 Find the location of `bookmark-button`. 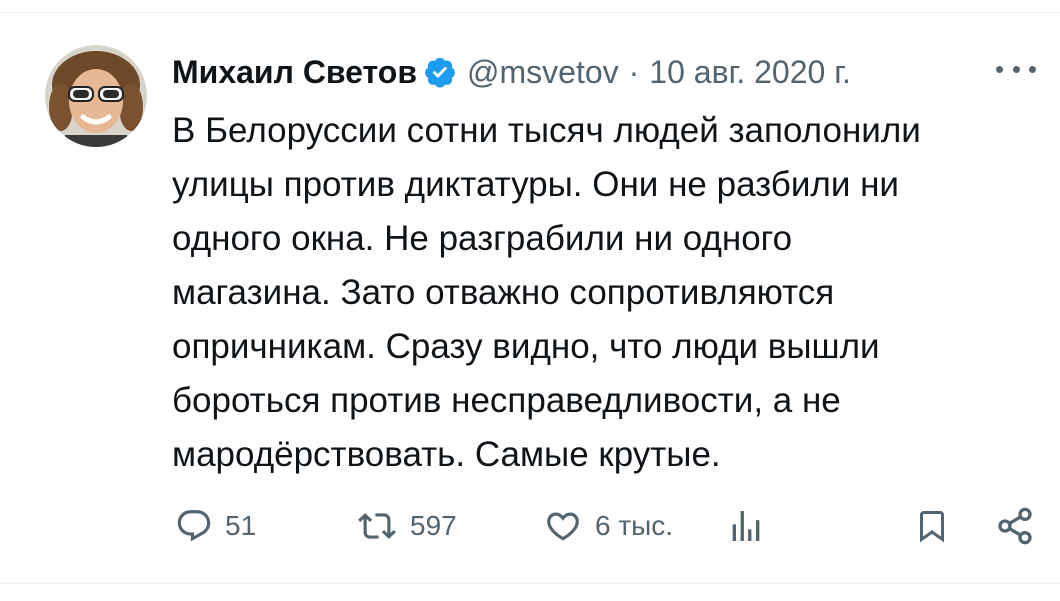

bookmark-button is located at coordinates (932, 526).